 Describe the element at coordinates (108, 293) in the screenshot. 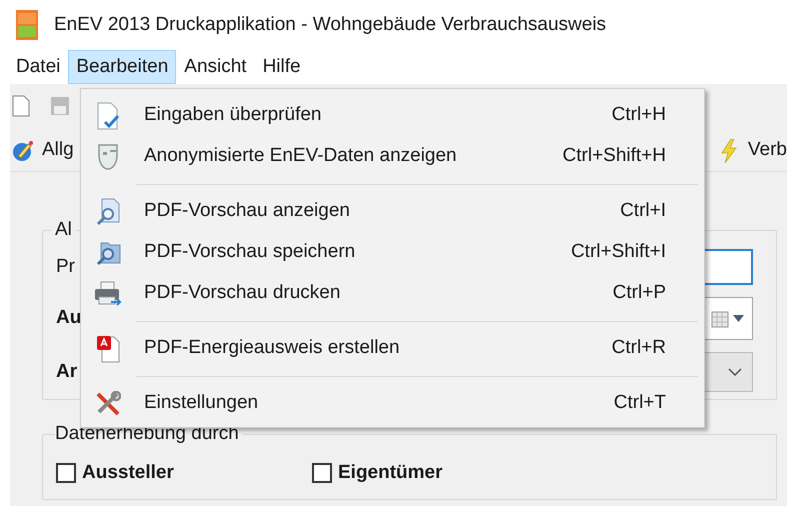

I see `printer-icon` at that location.